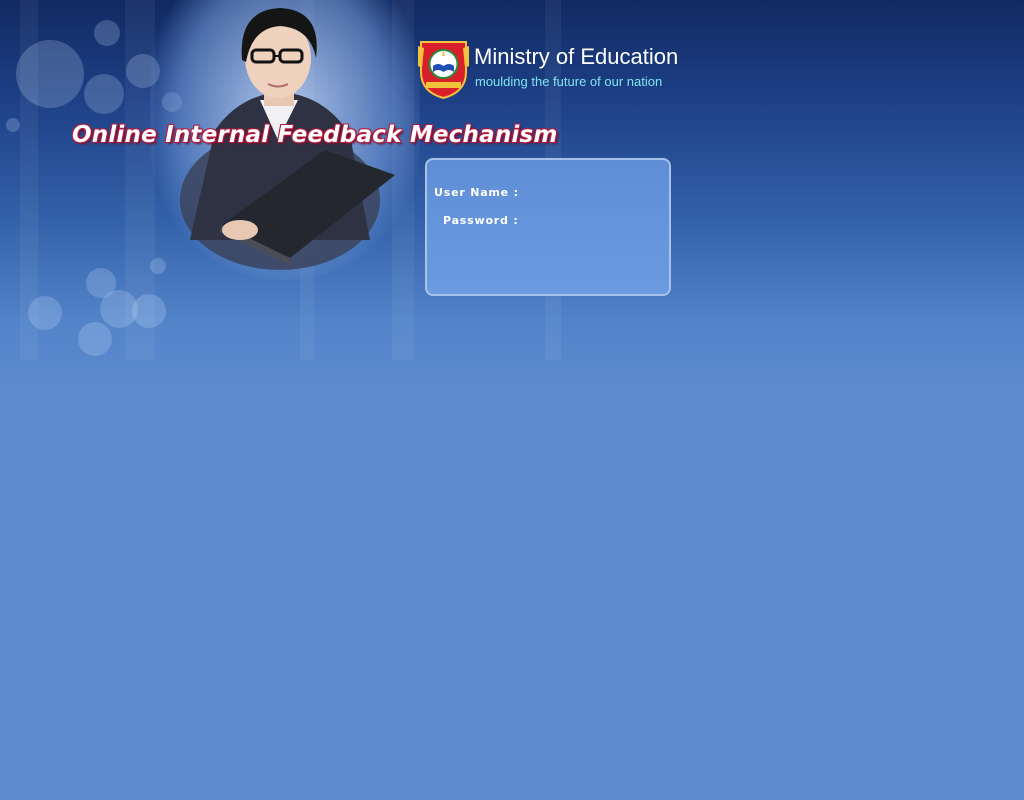 The image size is (1024, 800). I want to click on app-title: Online Internal Feedback Mechanism, so click(315, 135).